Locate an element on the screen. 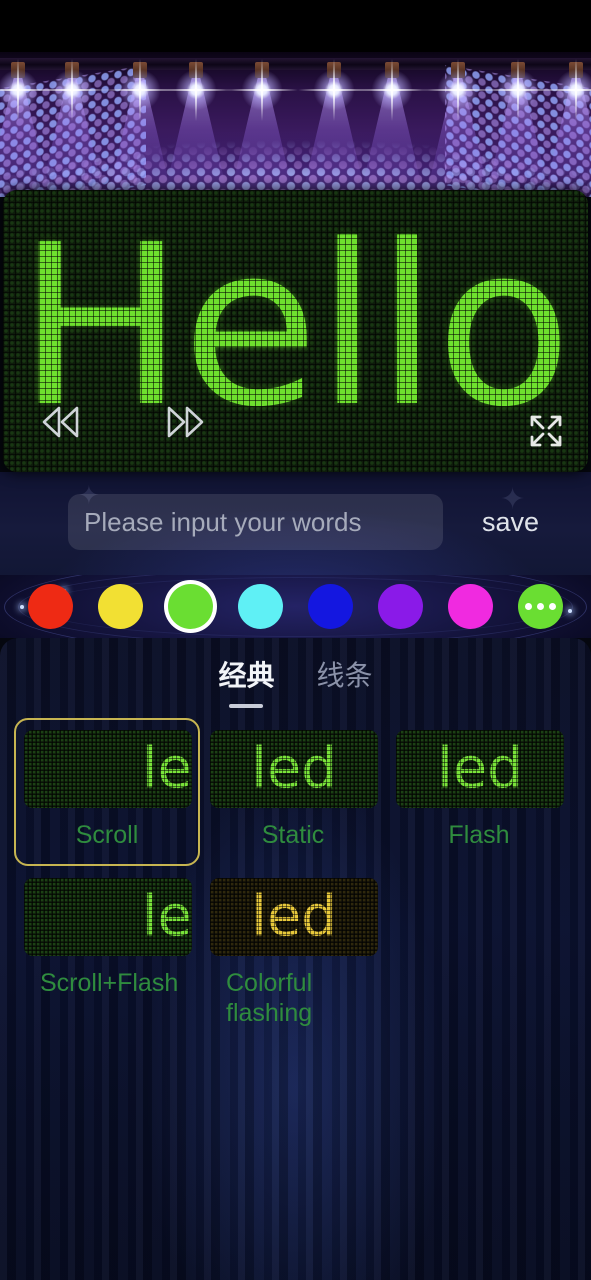 This screenshot has width=591, height=1280. effect-card-label: Scroll+Flash is located at coordinates (109, 983).